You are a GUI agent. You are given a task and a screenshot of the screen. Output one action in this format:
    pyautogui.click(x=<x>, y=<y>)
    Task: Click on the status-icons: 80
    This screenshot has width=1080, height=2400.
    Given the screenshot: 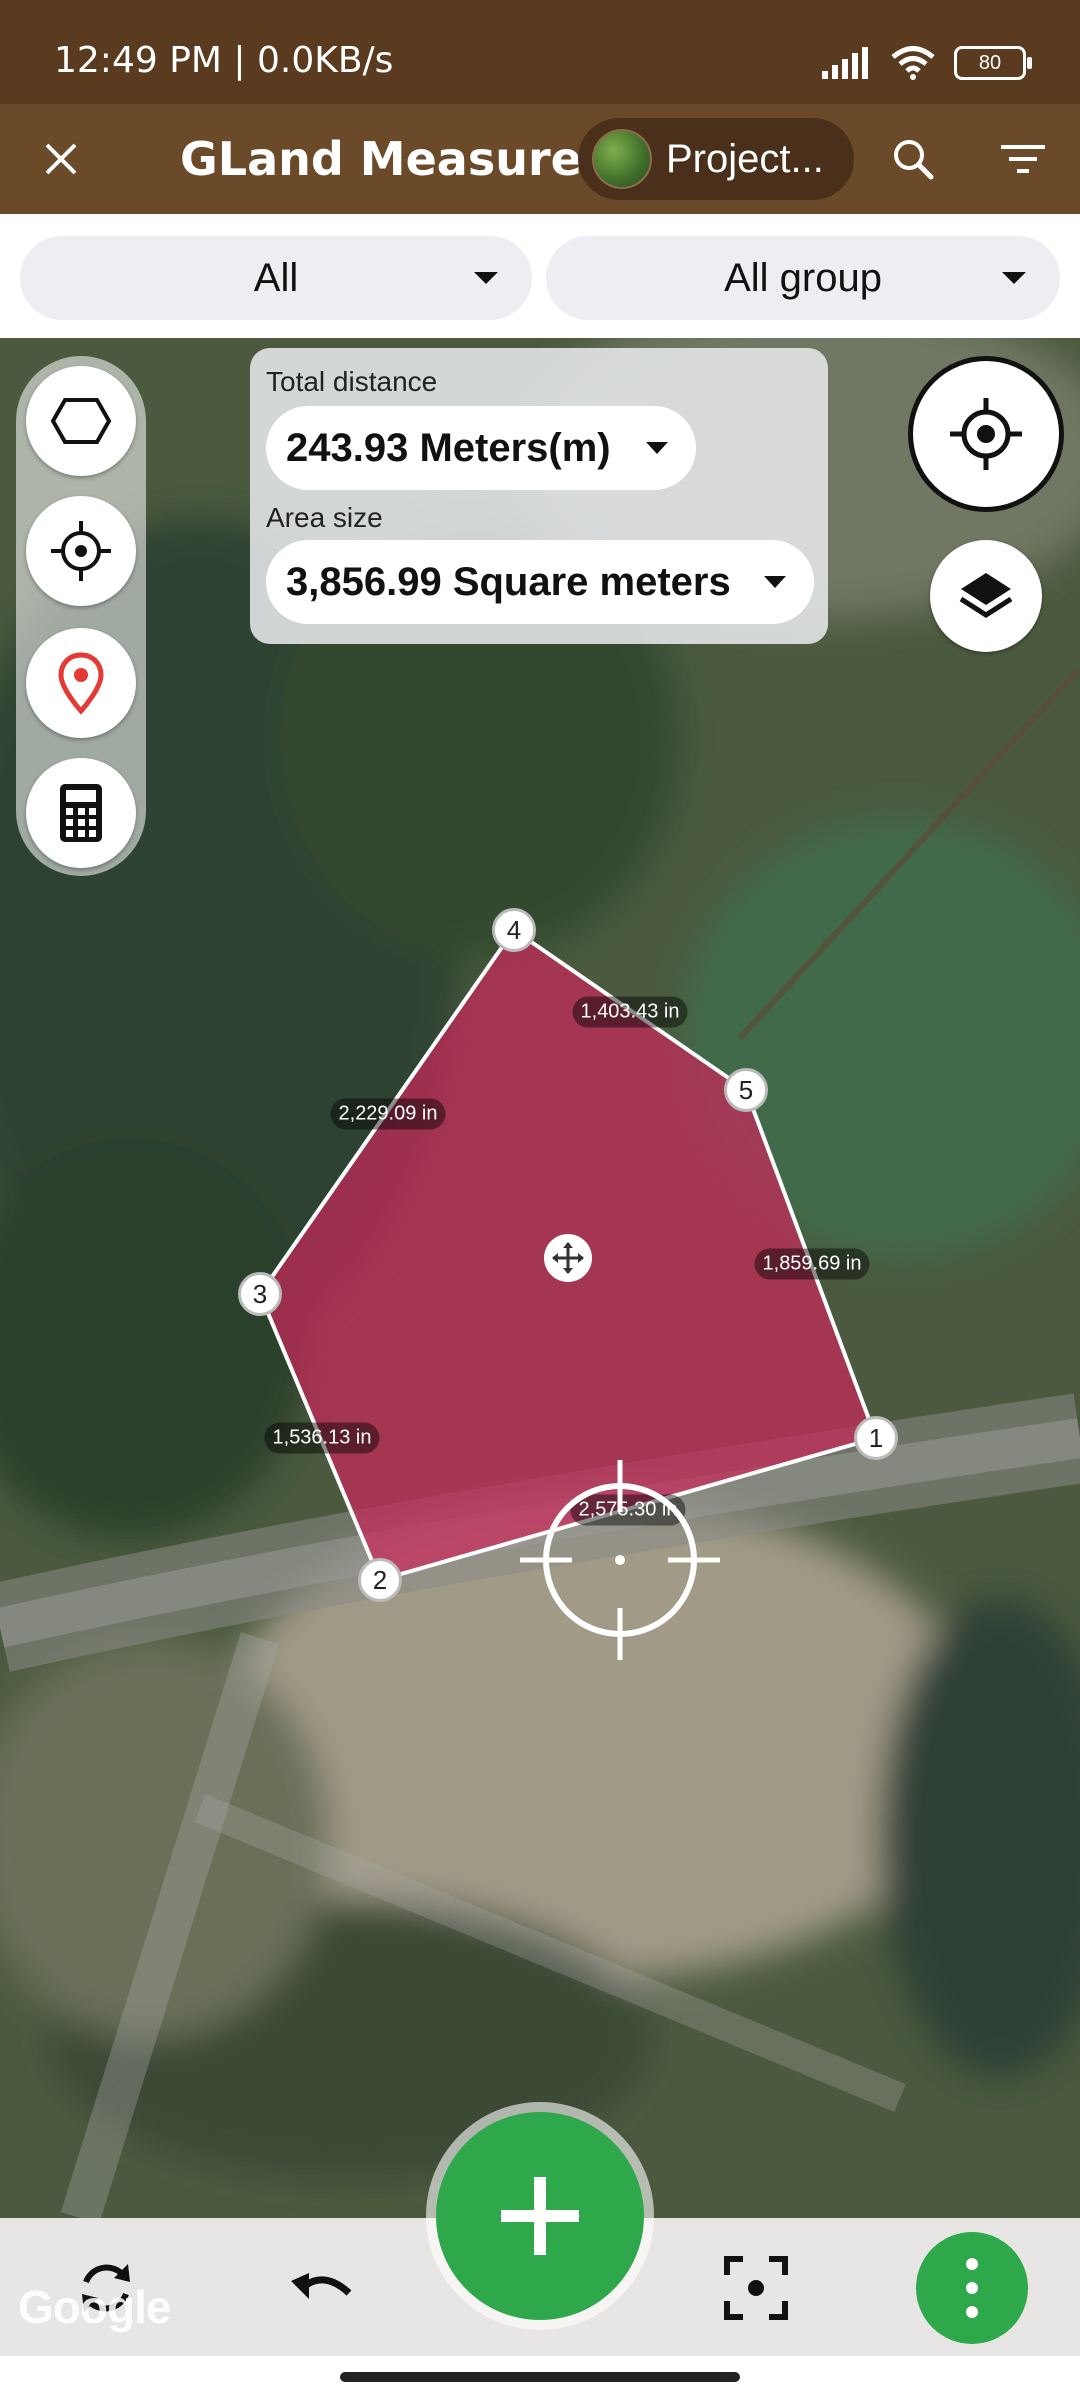 What is the action you would take?
    pyautogui.click(x=927, y=63)
    